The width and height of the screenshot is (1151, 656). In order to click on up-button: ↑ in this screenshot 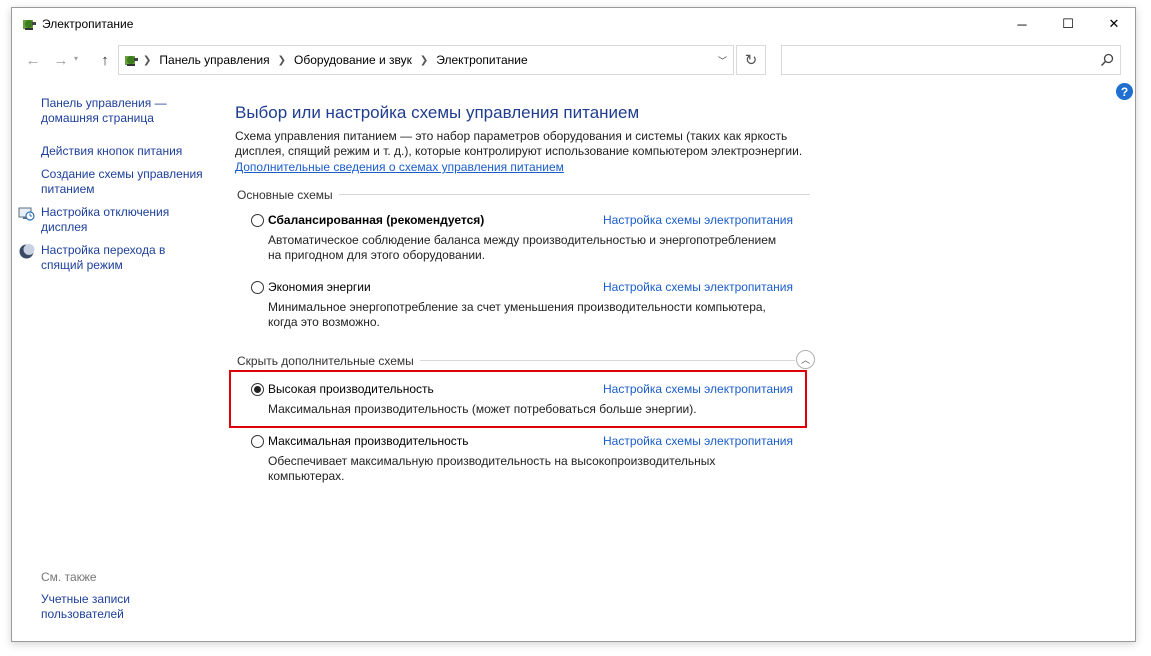, I will do `click(105, 60)`.